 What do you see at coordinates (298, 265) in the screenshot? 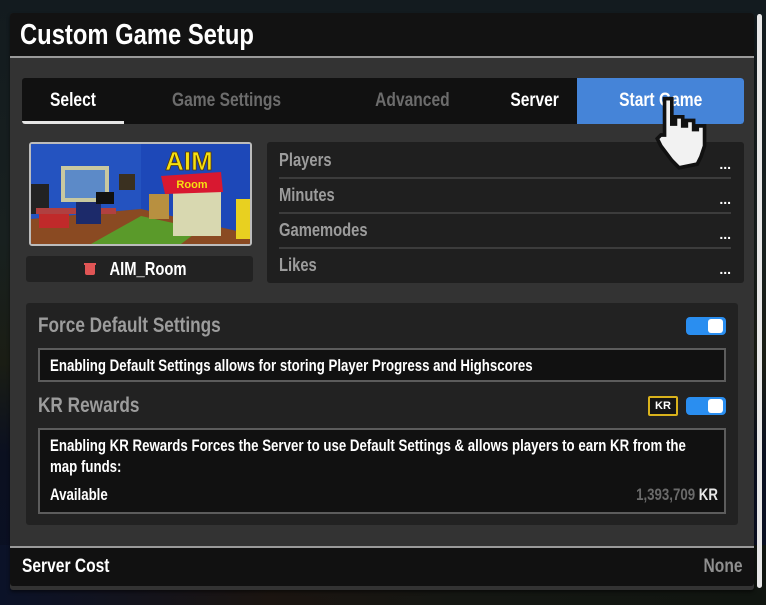
I see `stat-label: Likes` at bounding box center [298, 265].